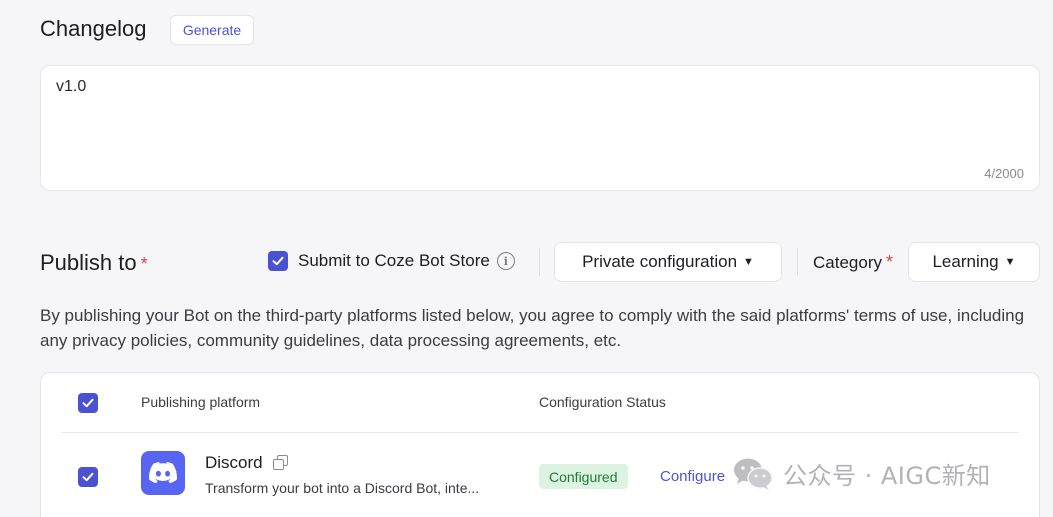 The height and width of the screenshot is (517, 1053). I want to click on column-header-platform: Publishing platform, so click(201, 402).